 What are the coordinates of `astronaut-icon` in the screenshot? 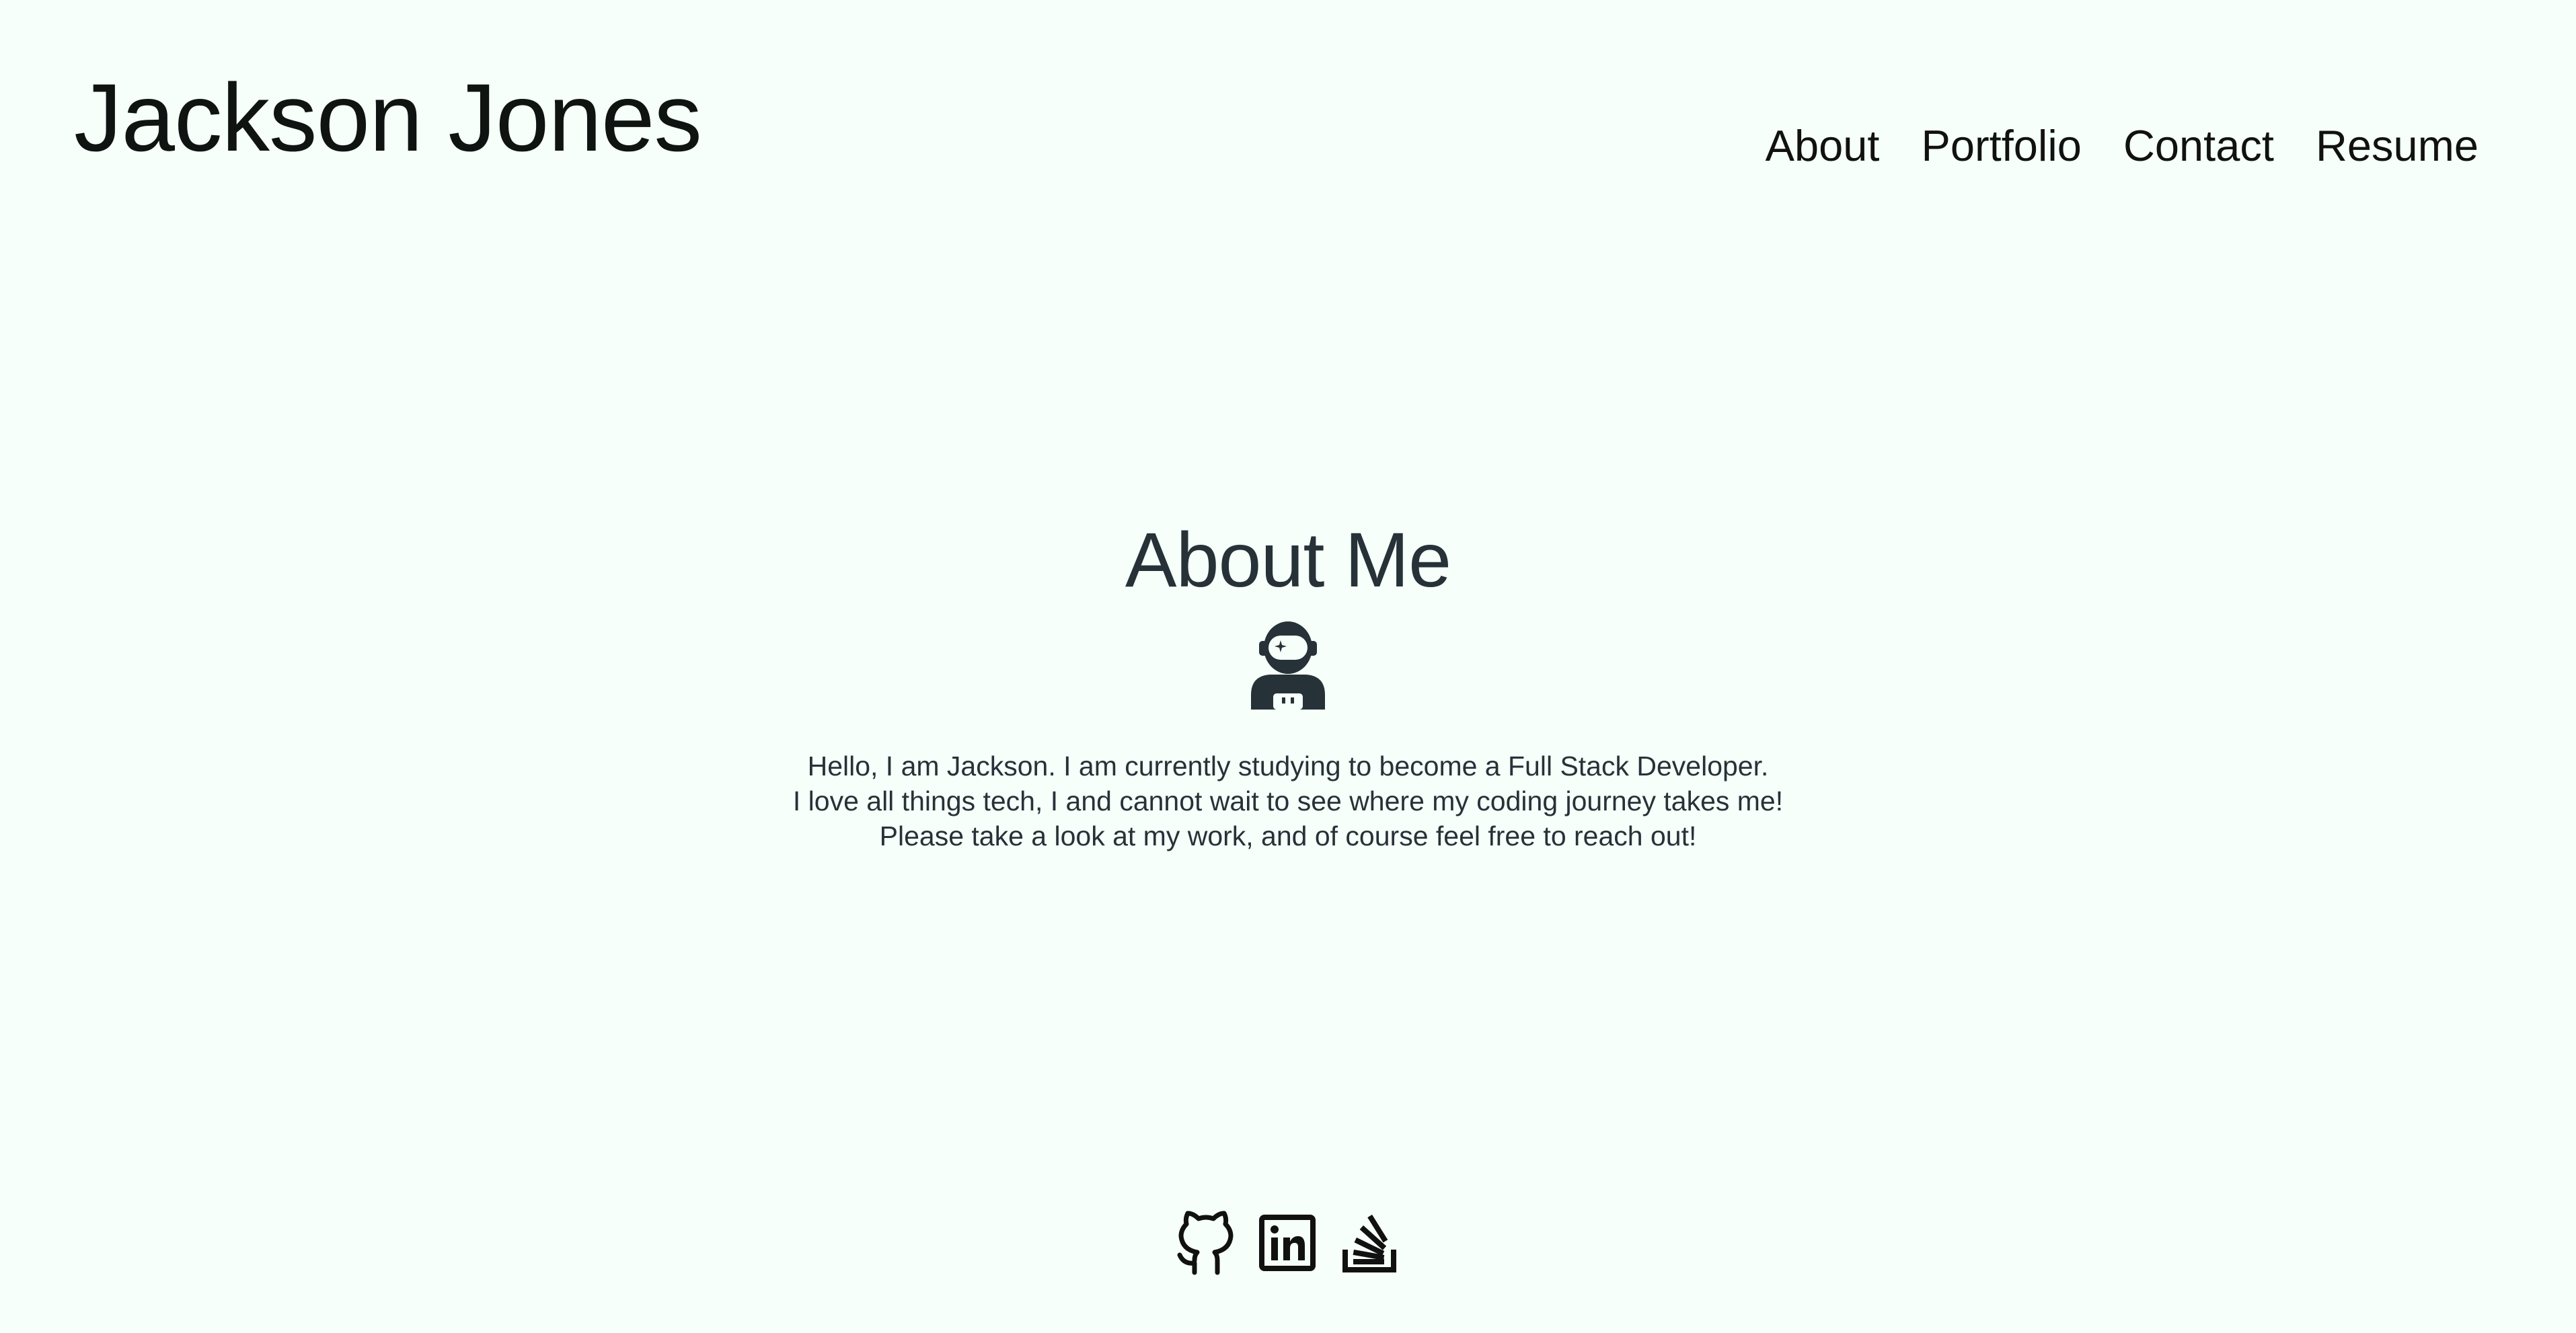 It's located at (1288, 665).